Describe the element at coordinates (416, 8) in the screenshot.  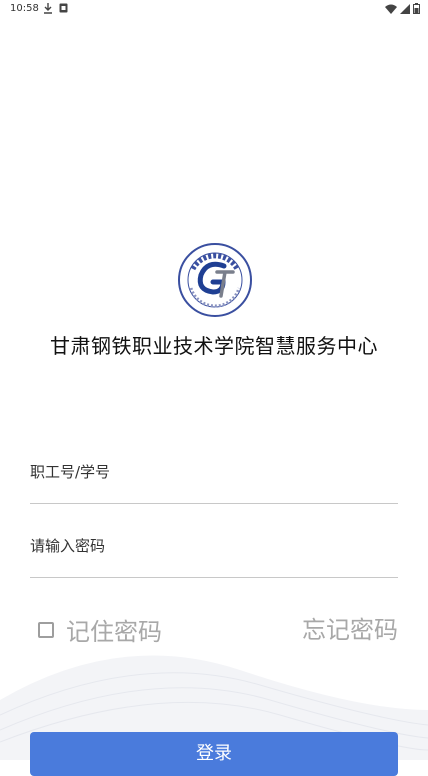
I see `battery-icon` at that location.